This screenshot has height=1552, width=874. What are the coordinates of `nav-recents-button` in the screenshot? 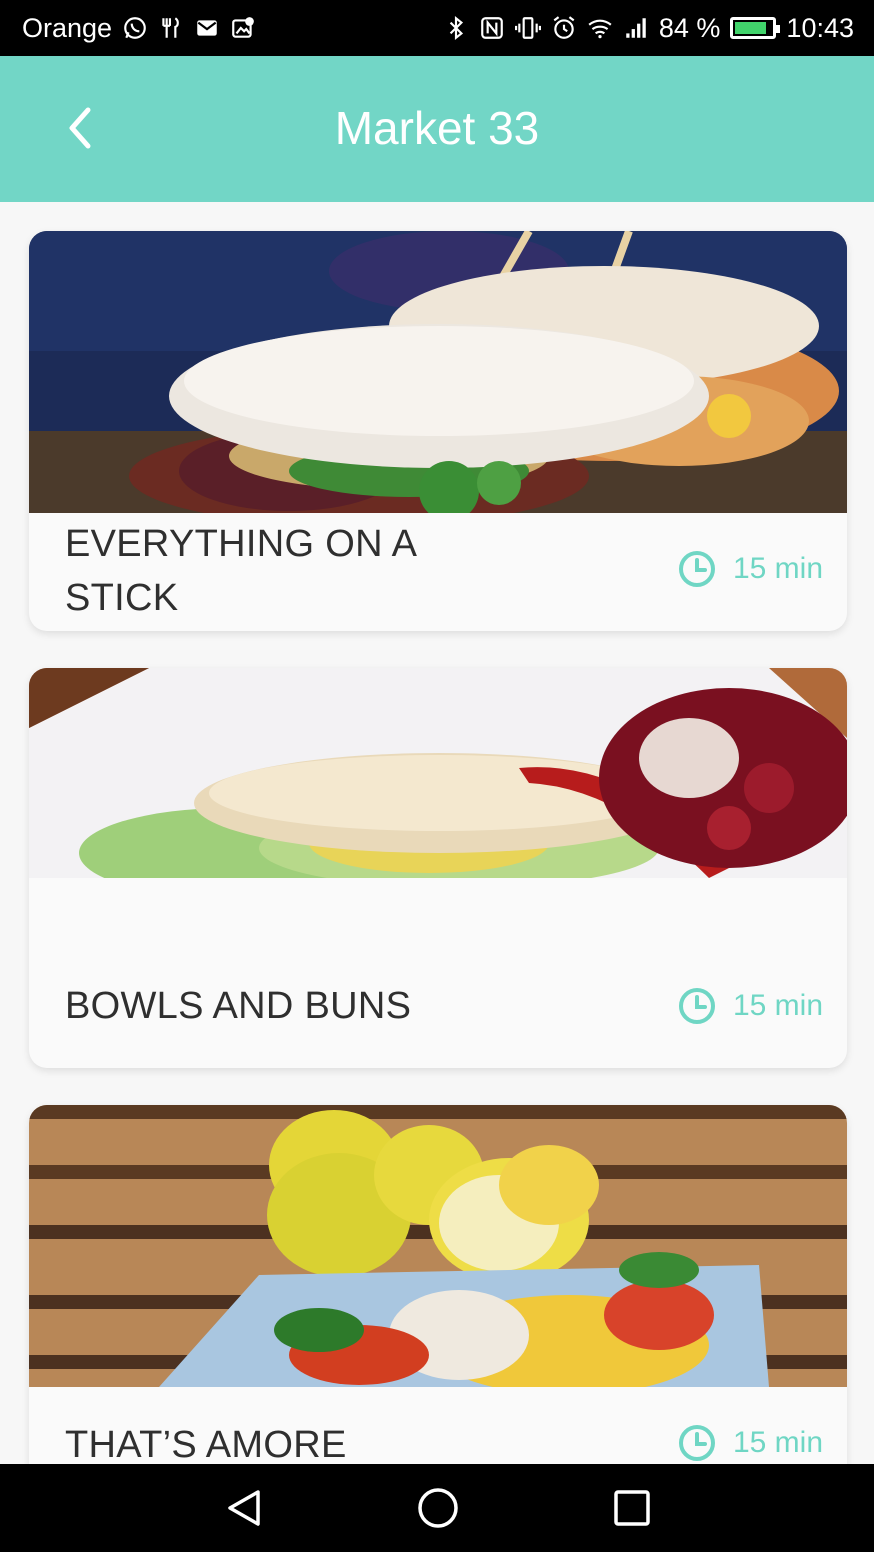 It's located at (632, 1508).